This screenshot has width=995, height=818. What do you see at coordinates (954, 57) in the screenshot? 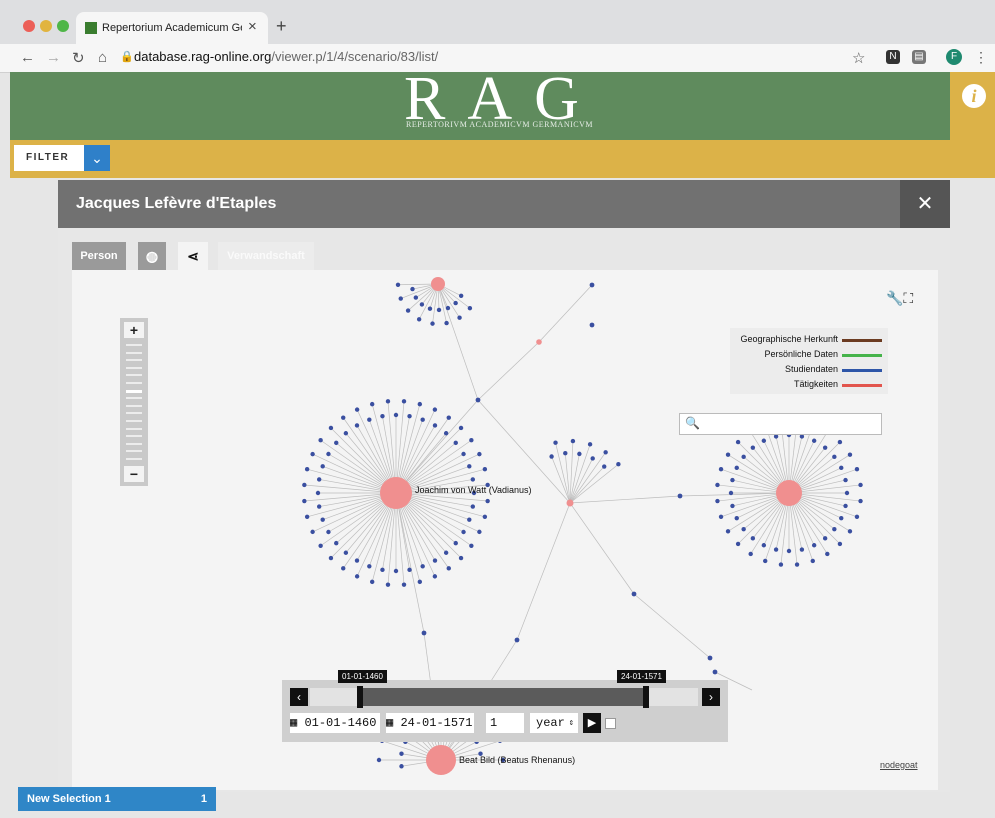
I see `profile-avatar: F` at bounding box center [954, 57].